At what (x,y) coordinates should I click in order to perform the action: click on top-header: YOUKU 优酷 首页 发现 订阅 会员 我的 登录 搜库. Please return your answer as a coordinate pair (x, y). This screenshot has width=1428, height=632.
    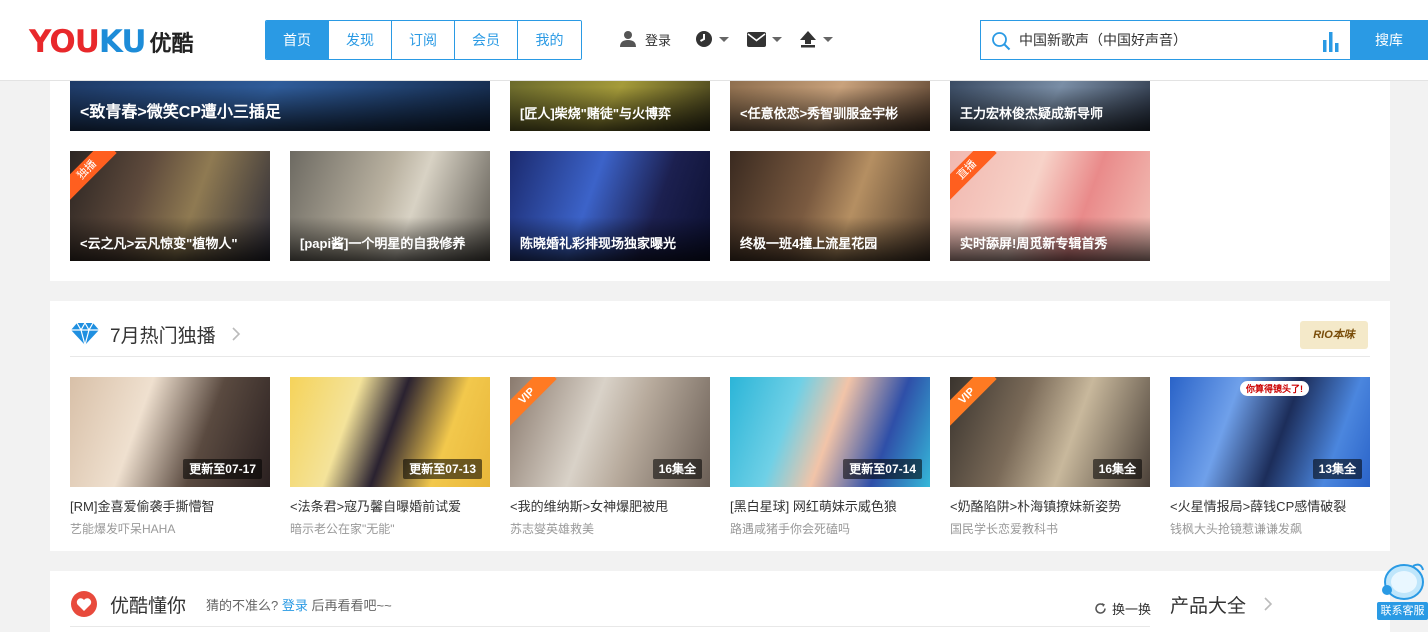
    Looking at the image, I should click on (714, 40).